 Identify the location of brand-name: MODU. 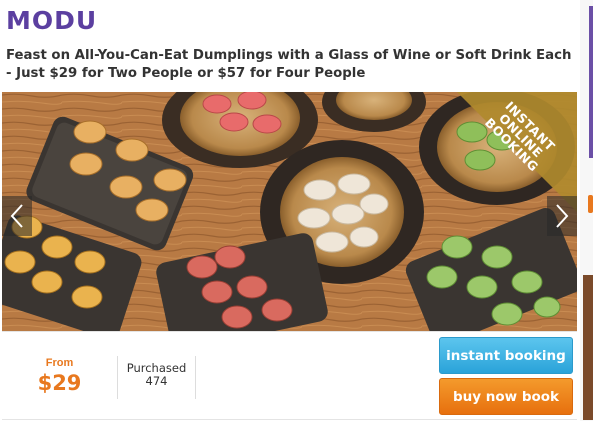
(51, 20).